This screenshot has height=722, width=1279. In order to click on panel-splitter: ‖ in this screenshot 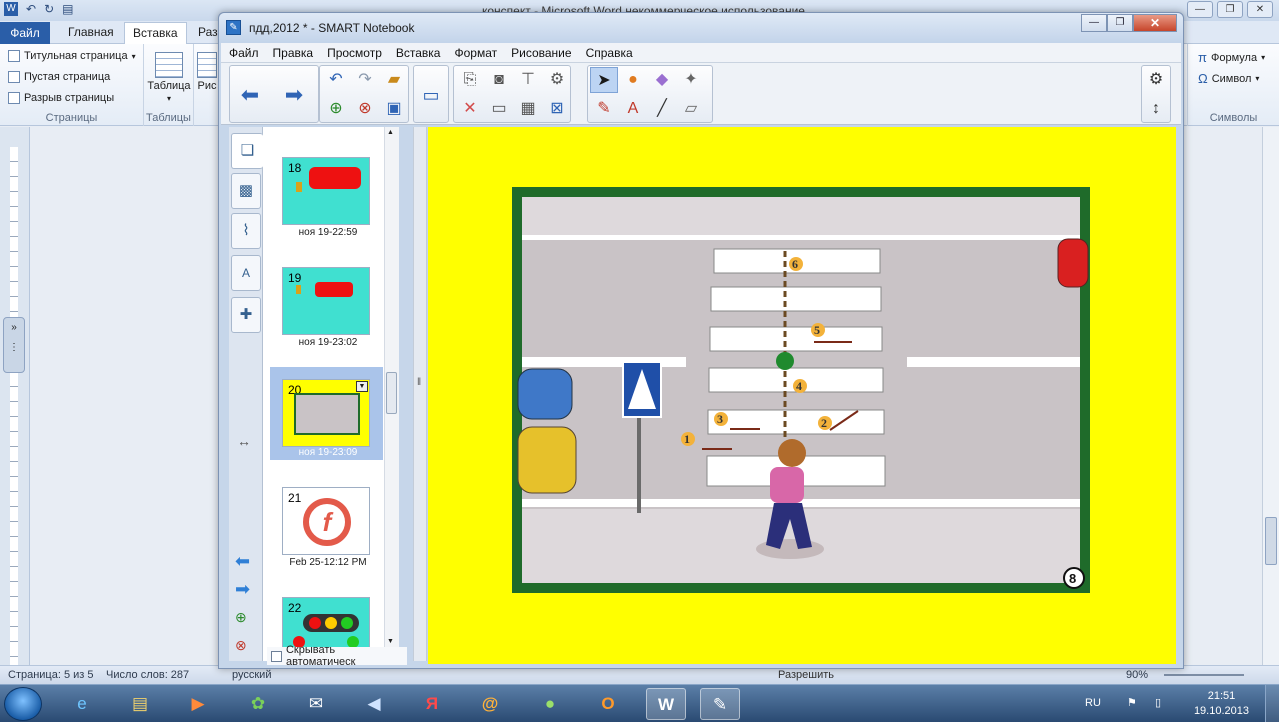, I will do `click(420, 394)`.